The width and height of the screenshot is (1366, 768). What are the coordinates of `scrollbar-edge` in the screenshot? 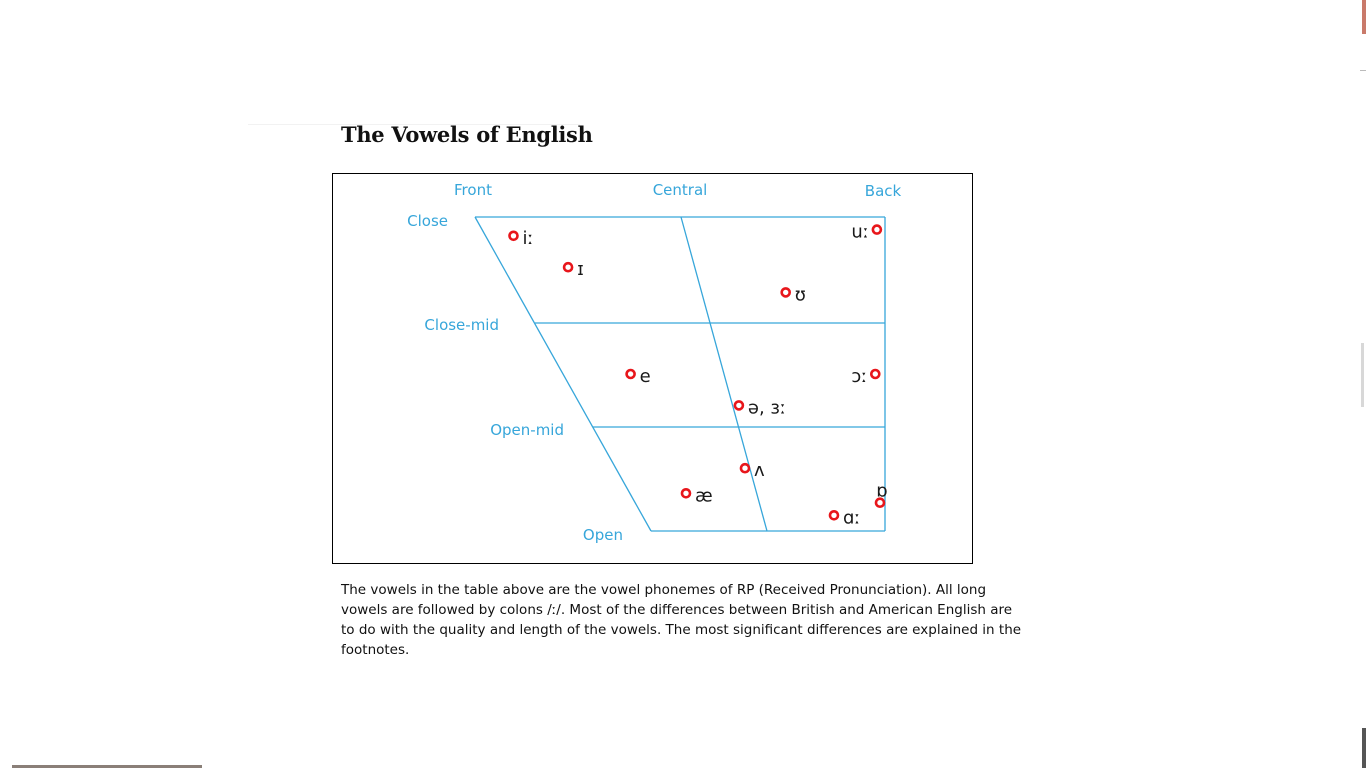 It's located at (1363, 70).